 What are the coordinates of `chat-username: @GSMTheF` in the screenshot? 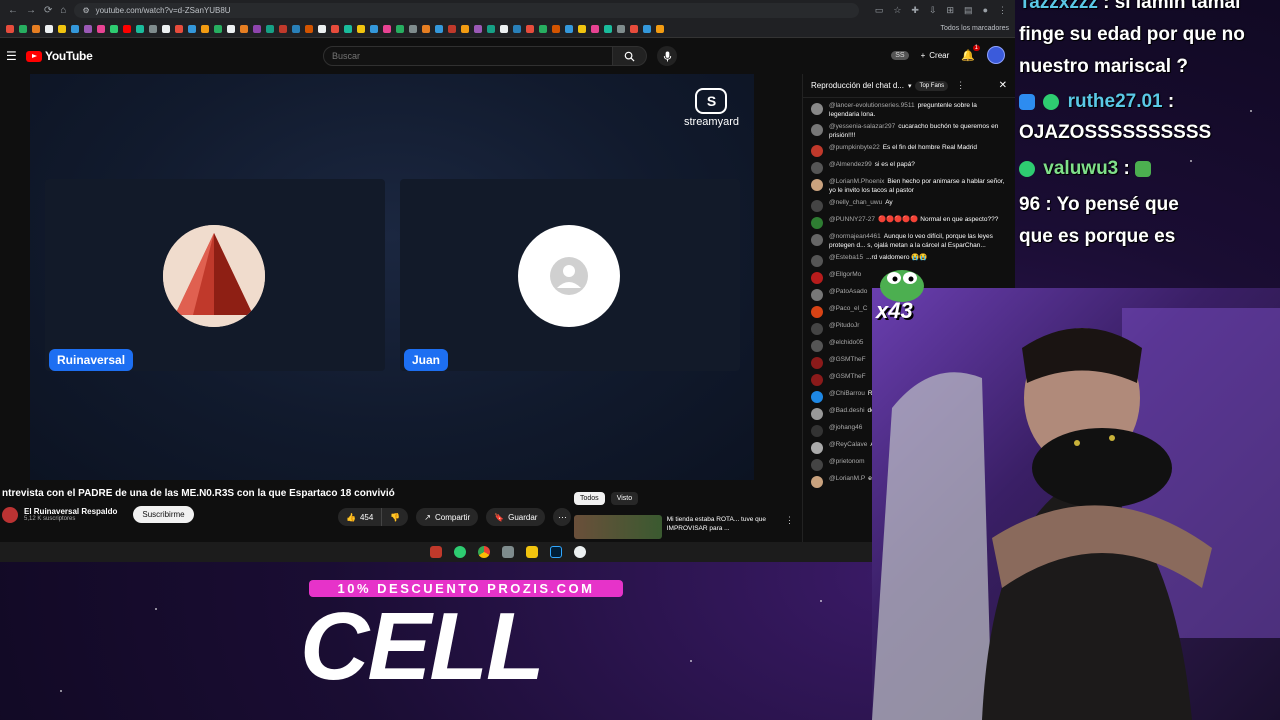 It's located at (847, 376).